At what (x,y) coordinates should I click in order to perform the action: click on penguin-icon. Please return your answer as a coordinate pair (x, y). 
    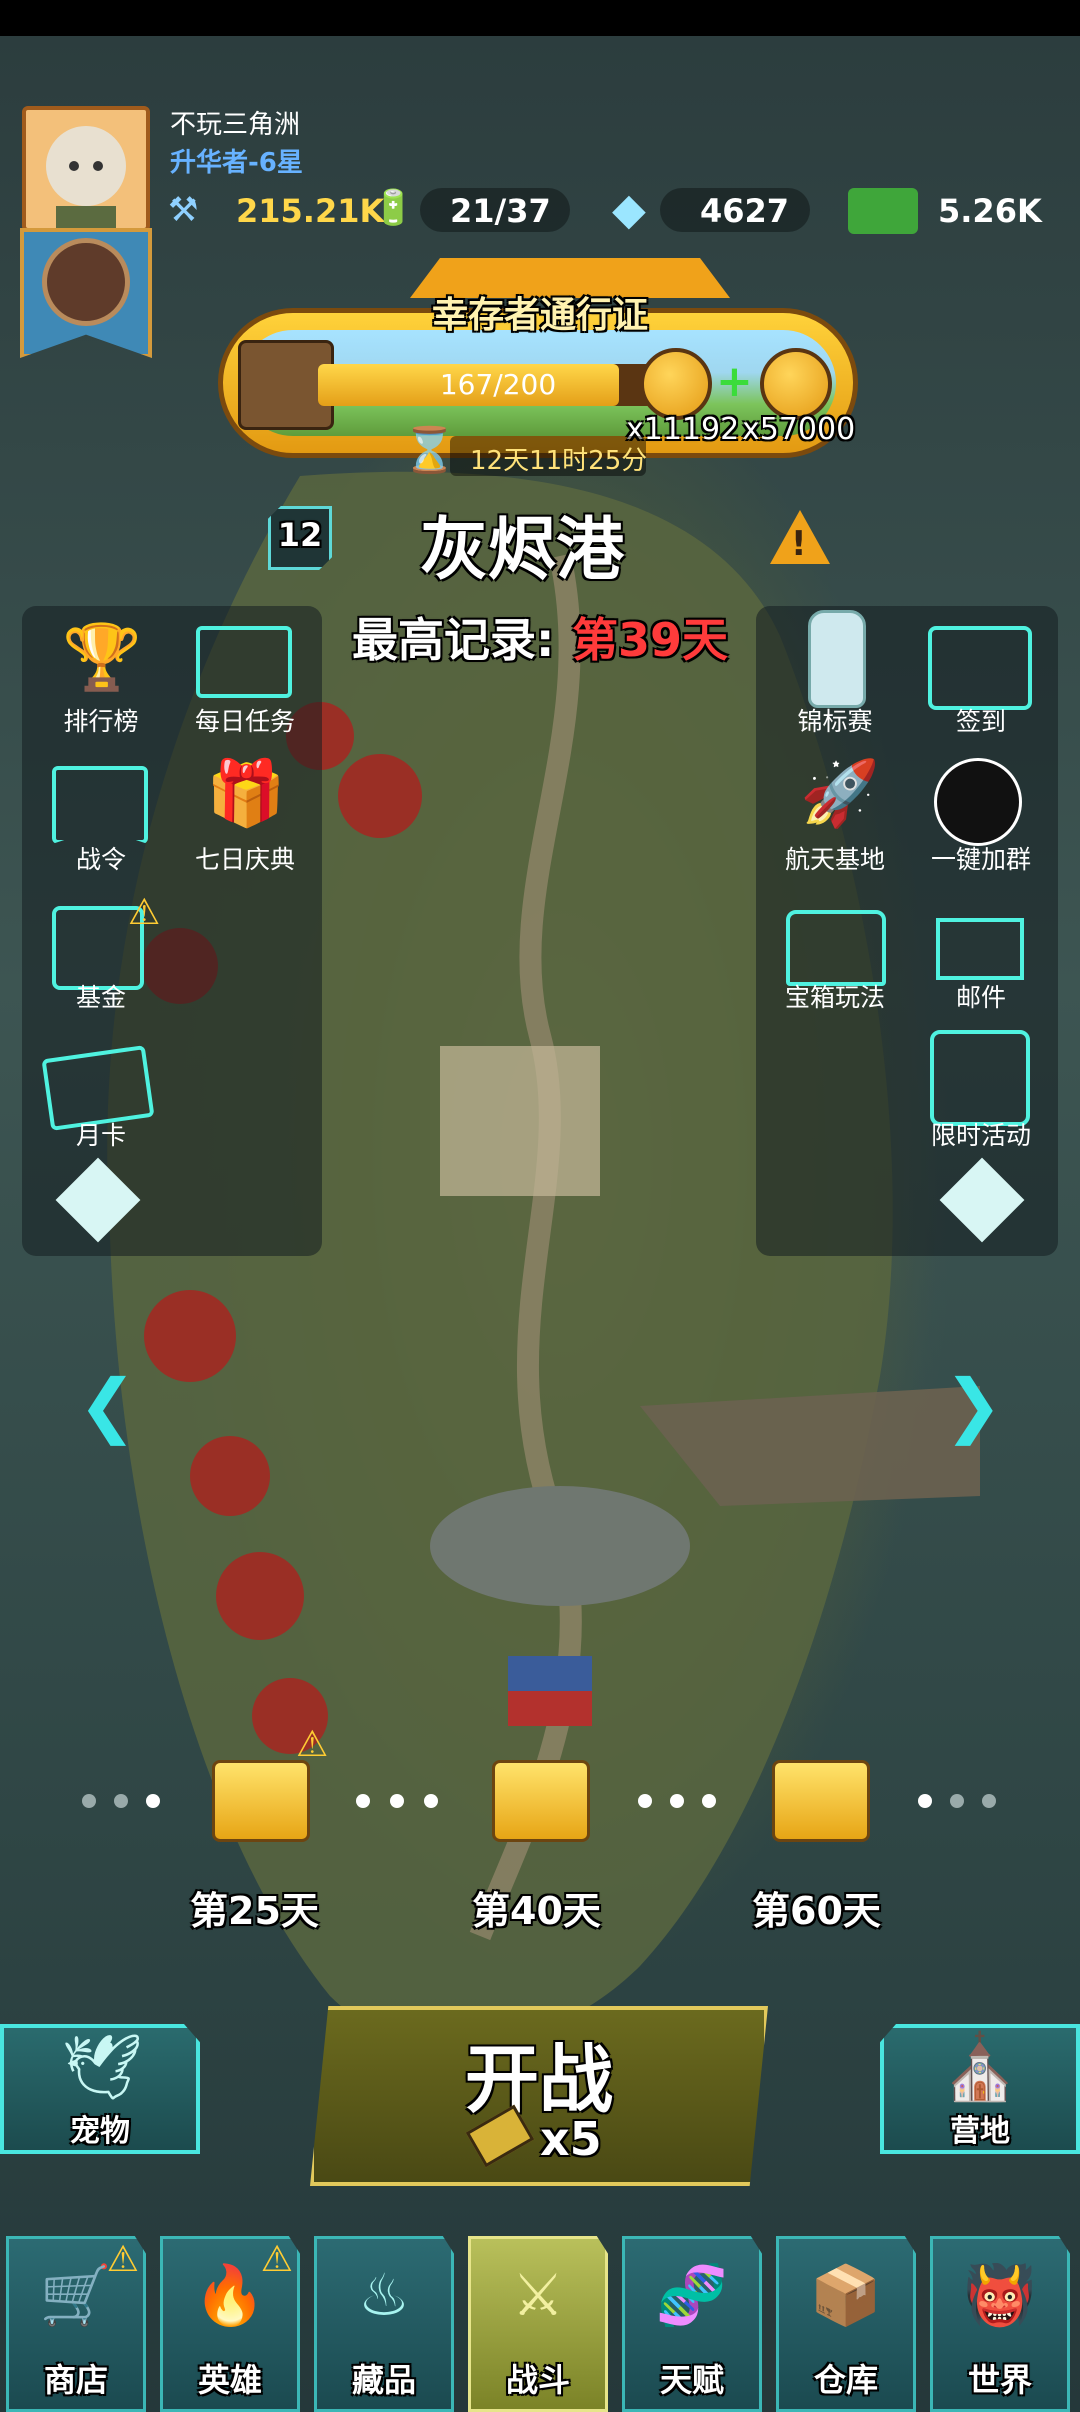
    Looking at the image, I should click on (978, 802).